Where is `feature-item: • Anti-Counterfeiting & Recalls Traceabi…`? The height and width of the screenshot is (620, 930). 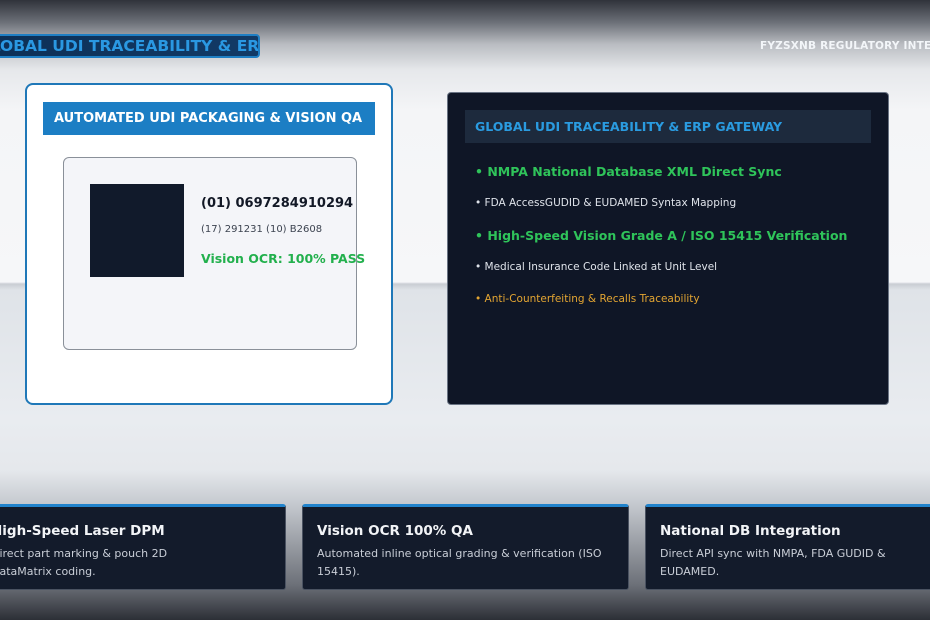 feature-item: • Anti-Counterfeiting & Recalls Traceabi… is located at coordinates (587, 299).